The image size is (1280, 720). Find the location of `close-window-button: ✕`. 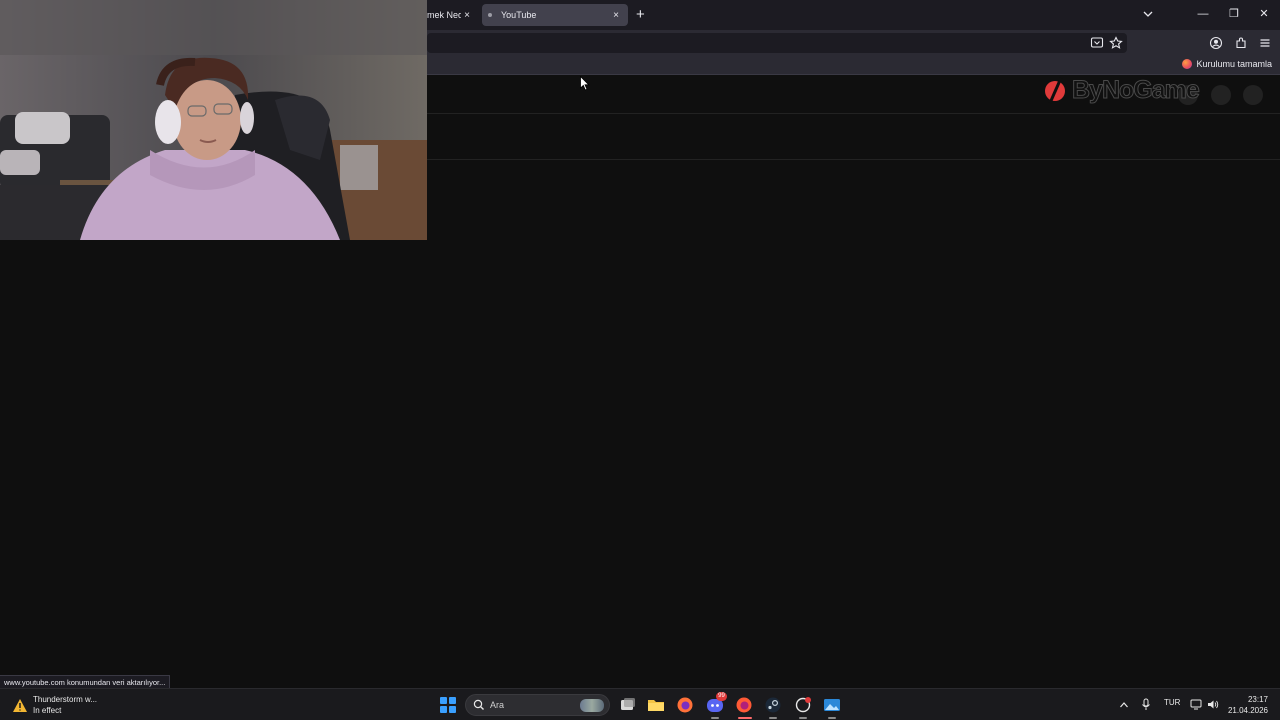

close-window-button: ✕ is located at coordinates (1264, 14).